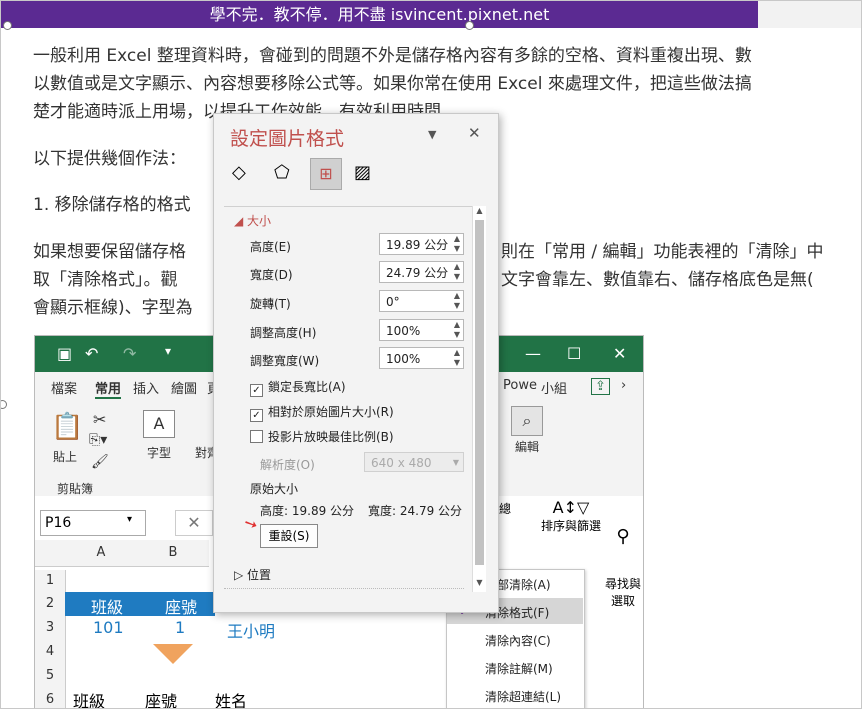 Image resolution: width=862 pixels, height=709 pixels. What do you see at coordinates (64, 387) in the screenshot?
I see `tab-file: 檔案` at bounding box center [64, 387].